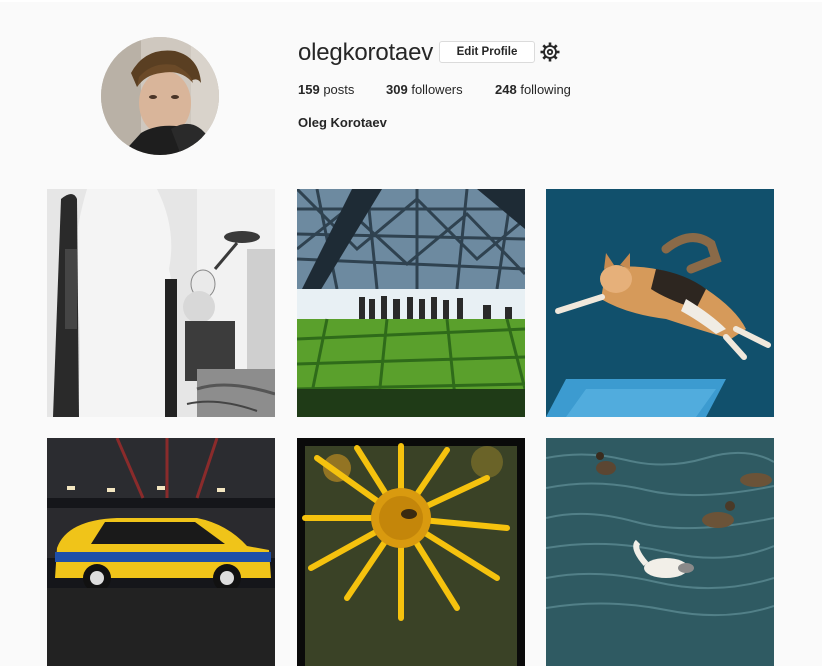  What do you see at coordinates (309, 89) in the screenshot?
I see `stat-count: 159` at bounding box center [309, 89].